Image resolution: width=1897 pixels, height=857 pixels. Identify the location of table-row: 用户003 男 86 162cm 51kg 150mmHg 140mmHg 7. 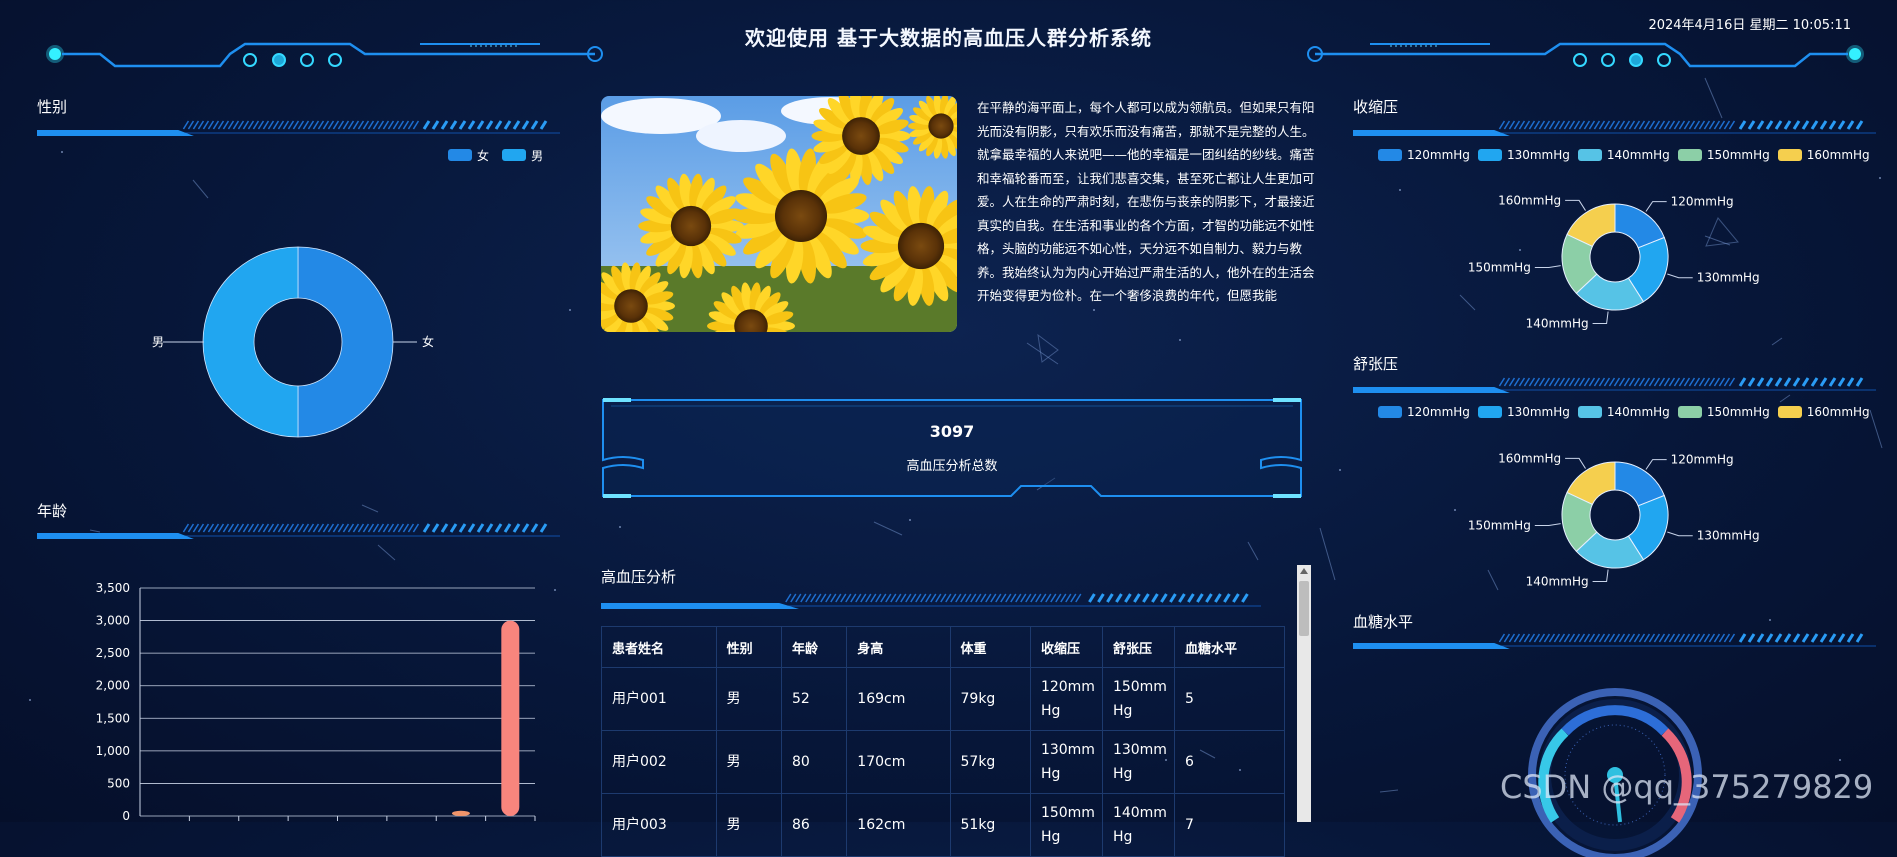
(943, 825).